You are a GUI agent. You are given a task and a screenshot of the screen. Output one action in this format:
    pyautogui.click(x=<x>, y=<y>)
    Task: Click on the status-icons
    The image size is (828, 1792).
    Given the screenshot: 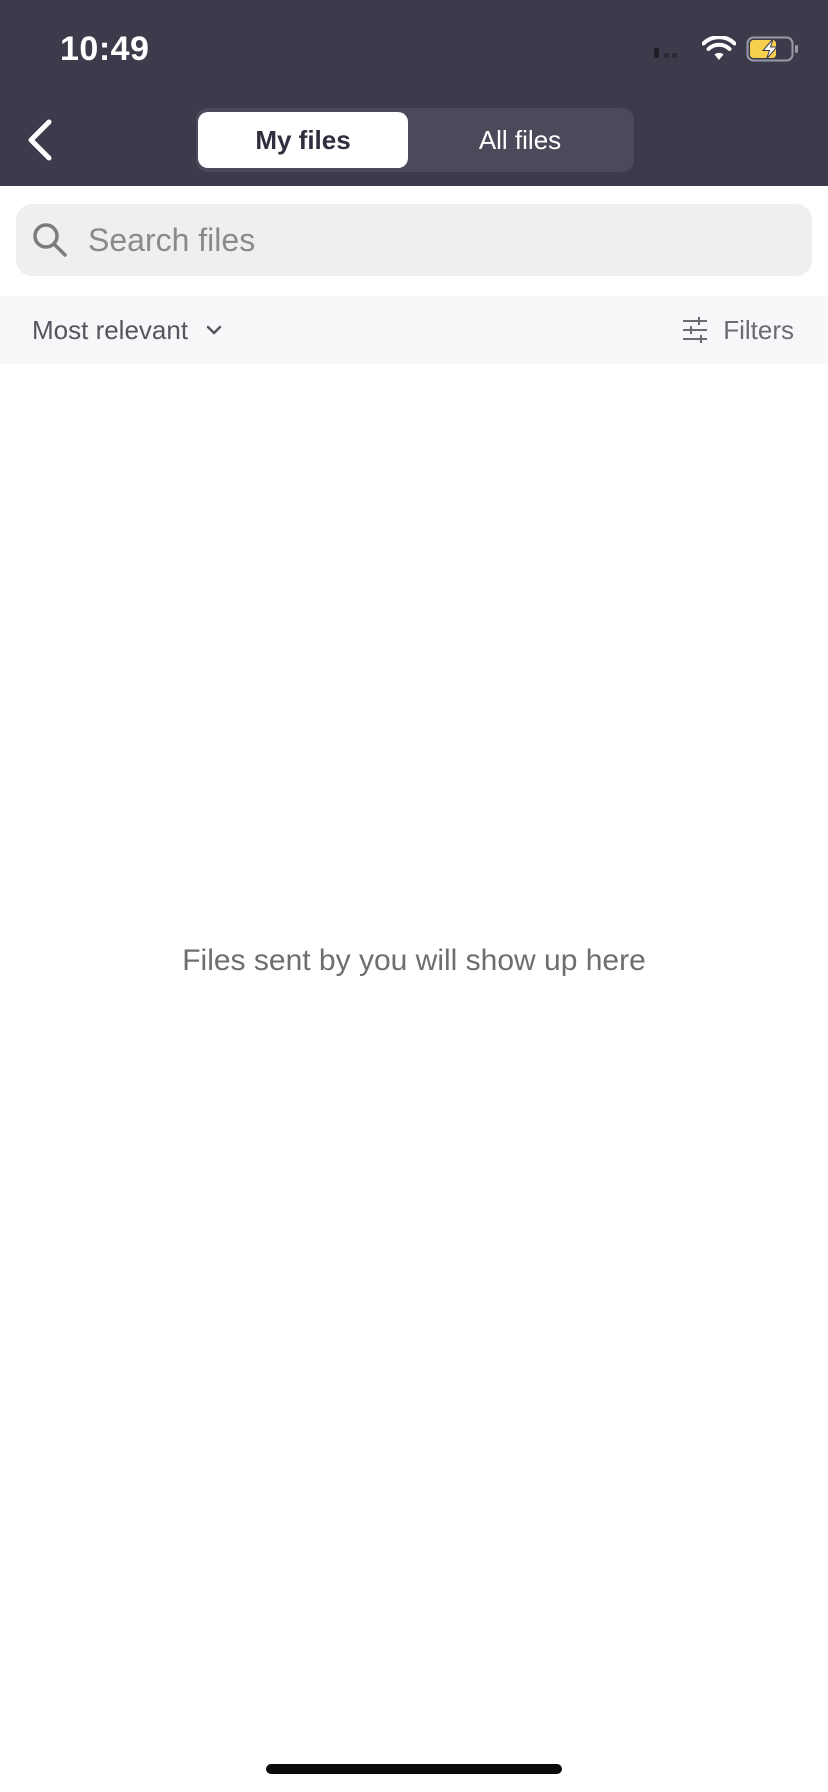 What is the action you would take?
    pyautogui.click(x=726, y=51)
    